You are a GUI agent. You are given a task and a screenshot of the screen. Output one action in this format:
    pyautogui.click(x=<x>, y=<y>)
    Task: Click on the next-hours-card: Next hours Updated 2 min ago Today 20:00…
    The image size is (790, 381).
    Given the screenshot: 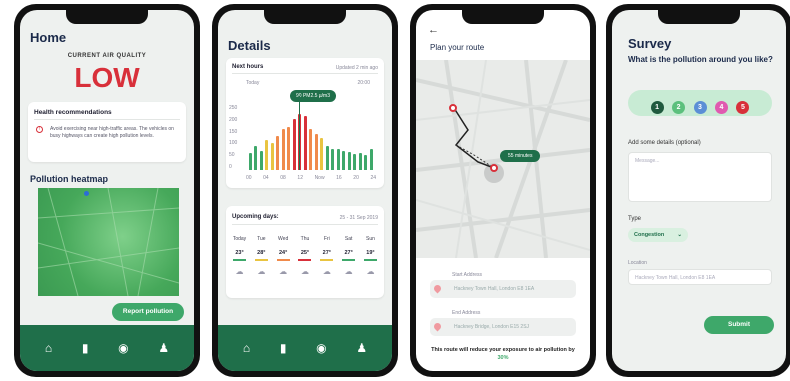 What is the action you would take?
    pyautogui.click(x=305, y=123)
    